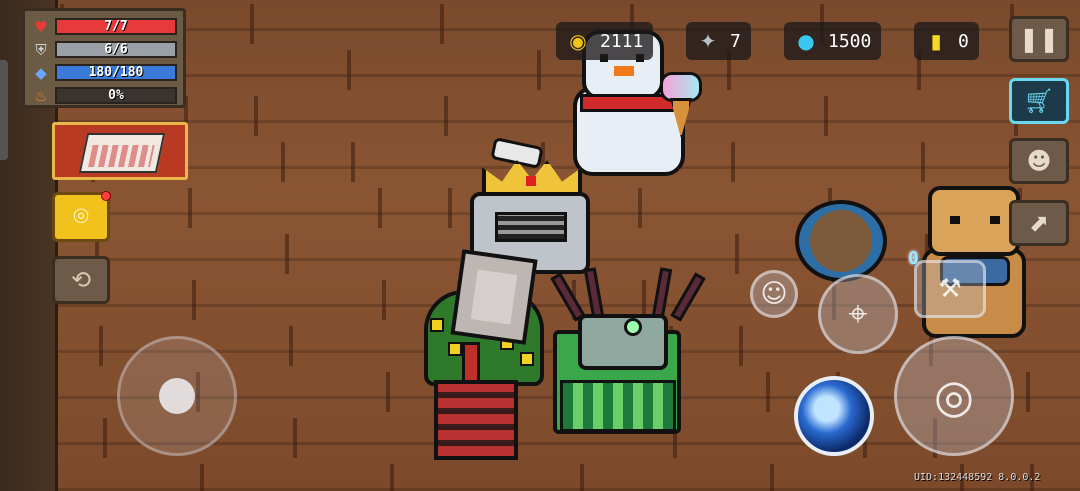 The height and width of the screenshot is (491, 1080). I want to click on fish-value: 7, so click(735, 41).